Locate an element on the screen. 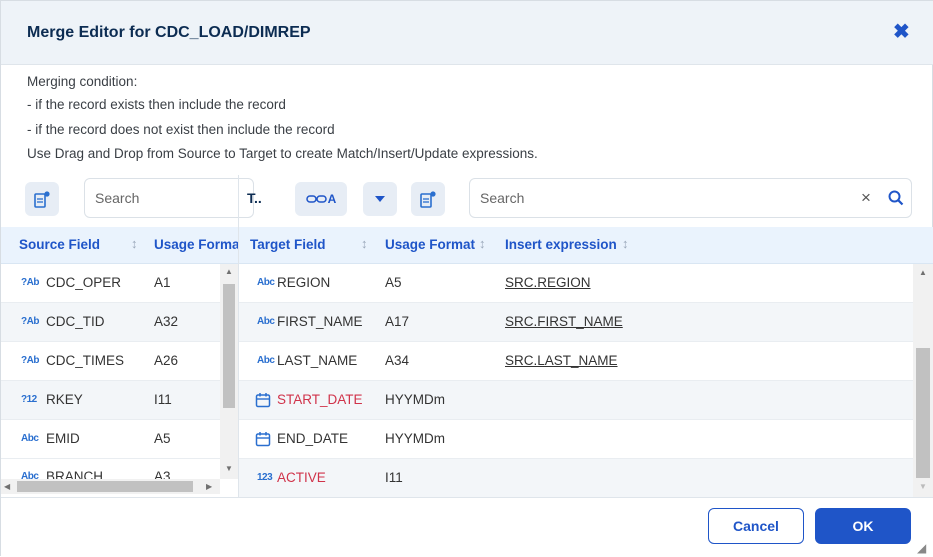  target-usage-format: I11 is located at coordinates (394, 477).